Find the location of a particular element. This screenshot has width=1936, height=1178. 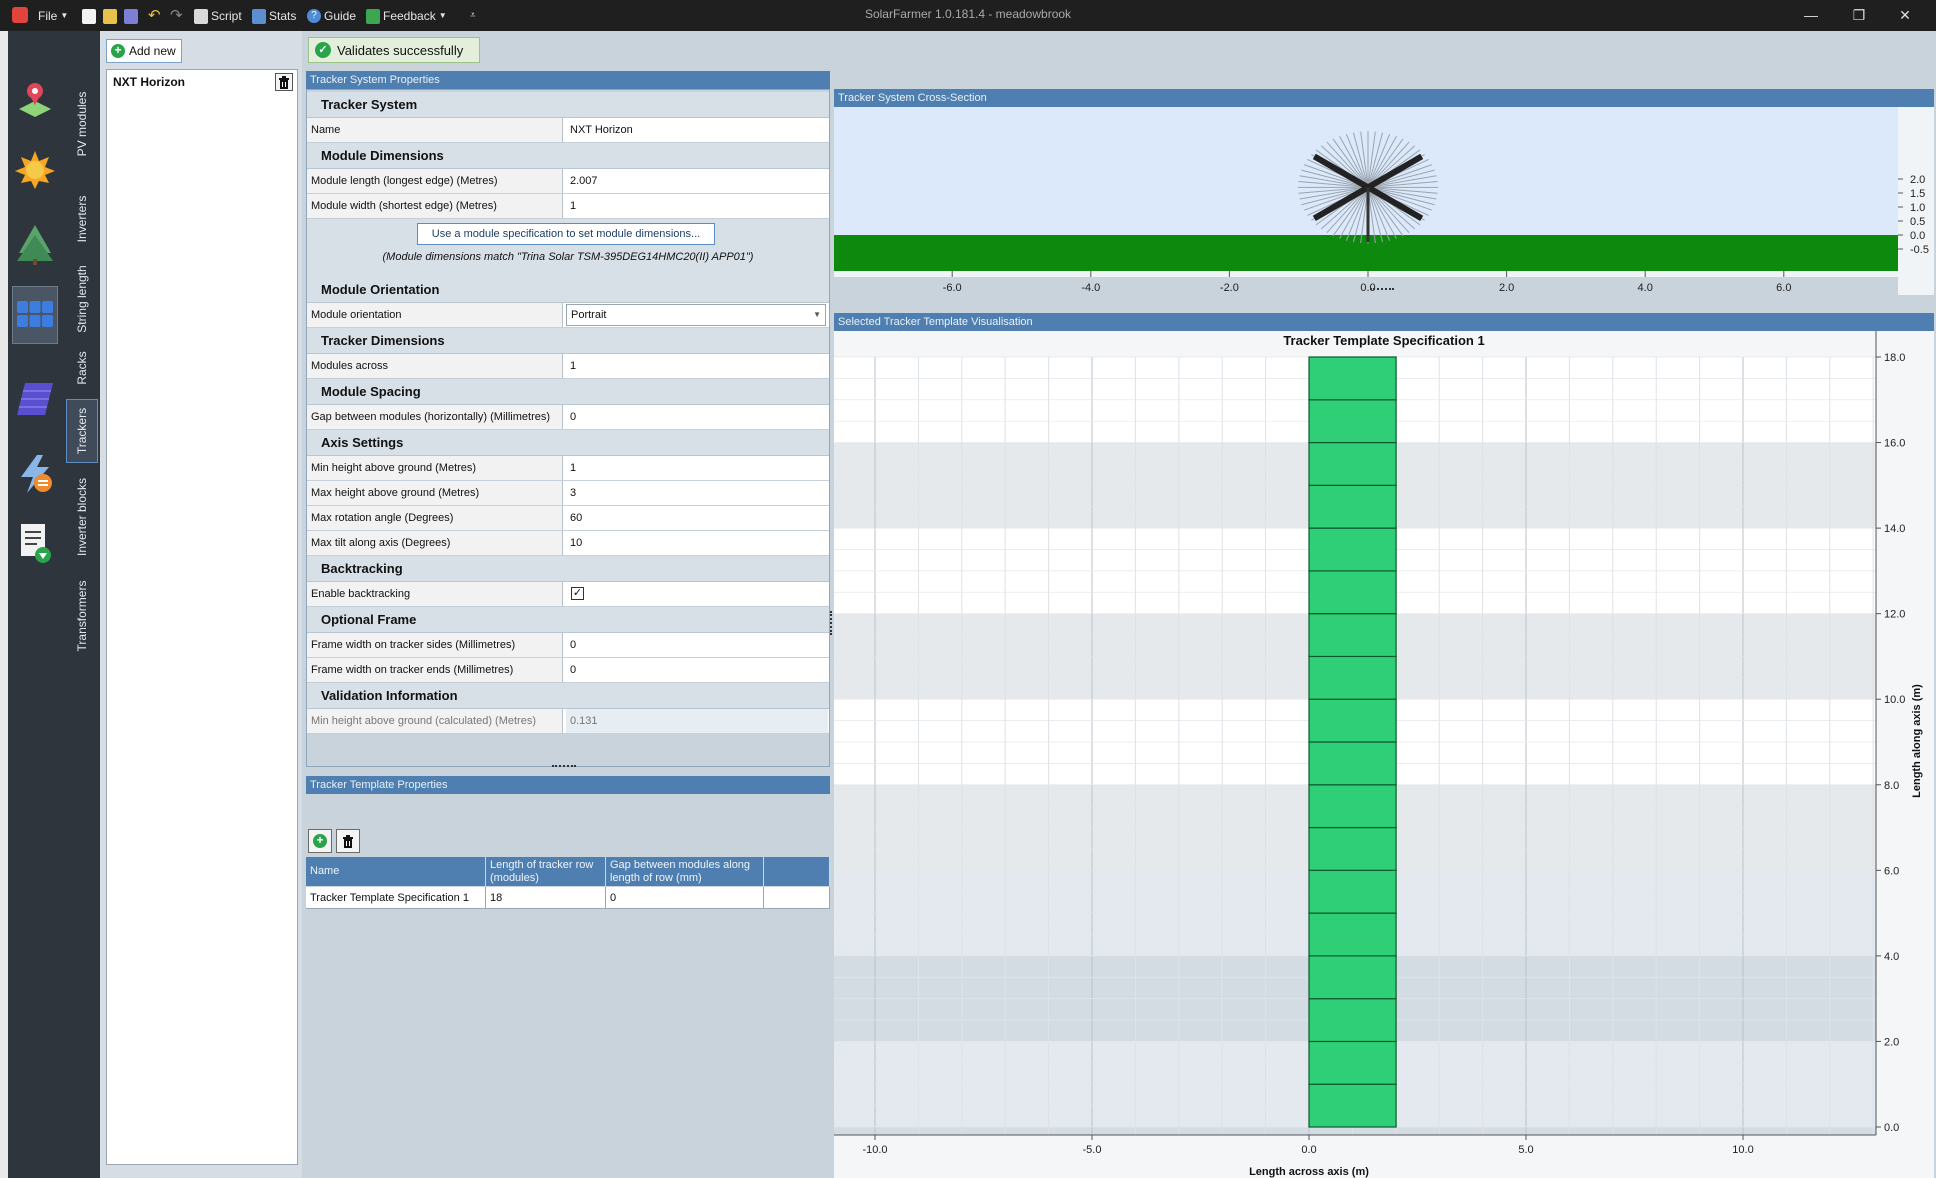

tab-inverters-label: Inverters is located at coordinates (82, 219).